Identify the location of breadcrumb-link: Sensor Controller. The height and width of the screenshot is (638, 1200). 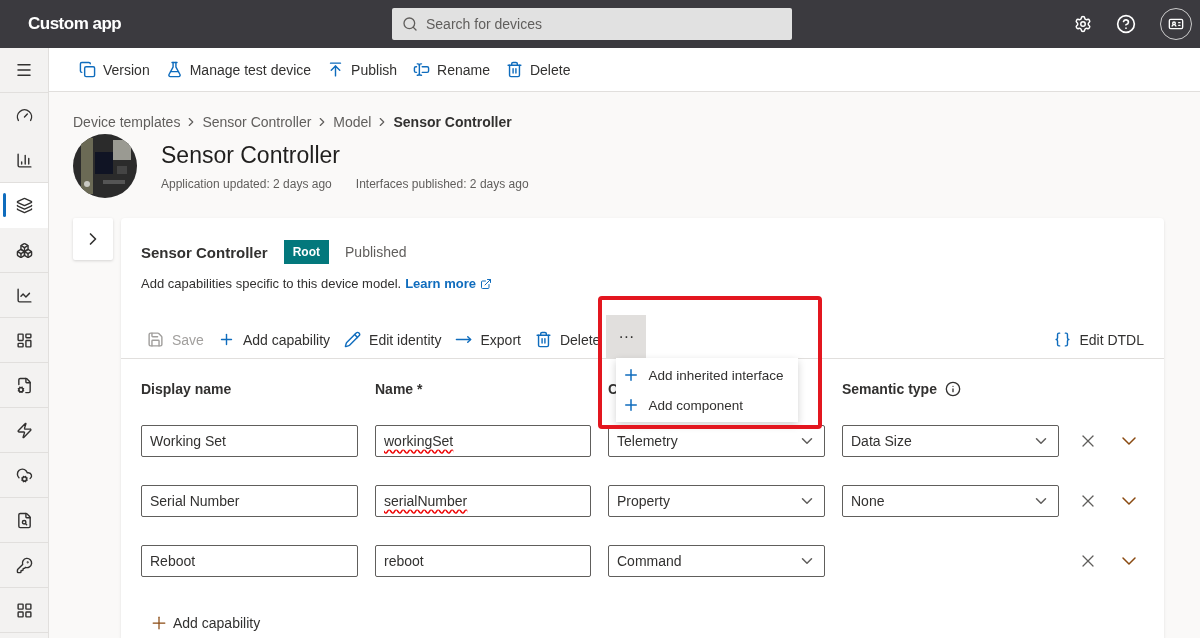
(257, 122).